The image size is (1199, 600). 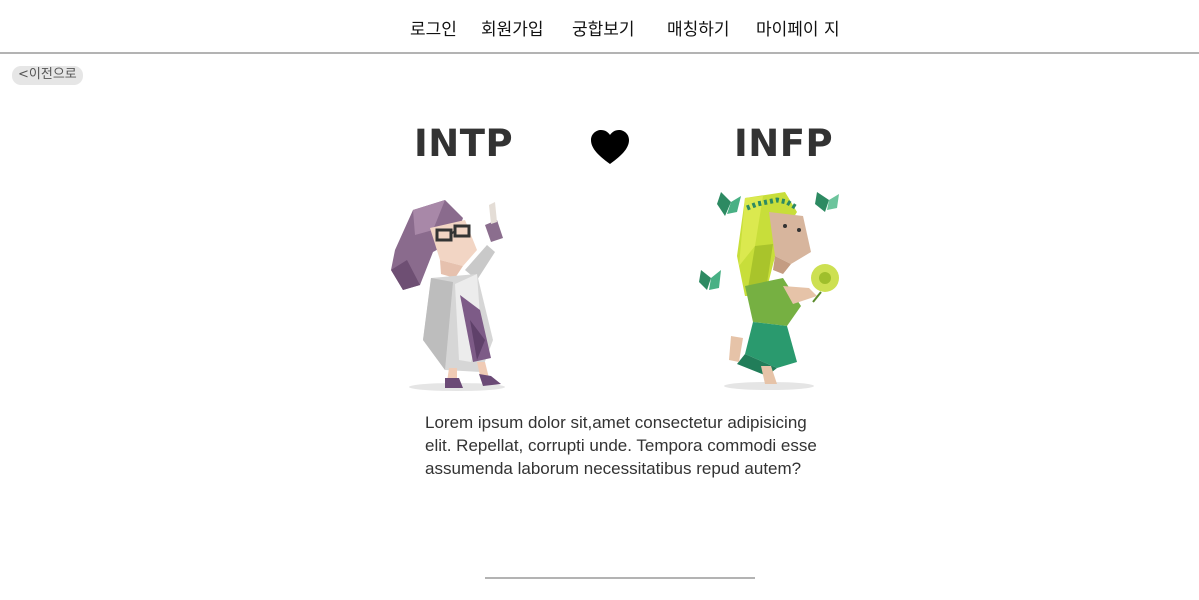 What do you see at coordinates (512, 27) in the screenshot?
I see `nav-signup: 회원가입` at bounding box center [512, 27].